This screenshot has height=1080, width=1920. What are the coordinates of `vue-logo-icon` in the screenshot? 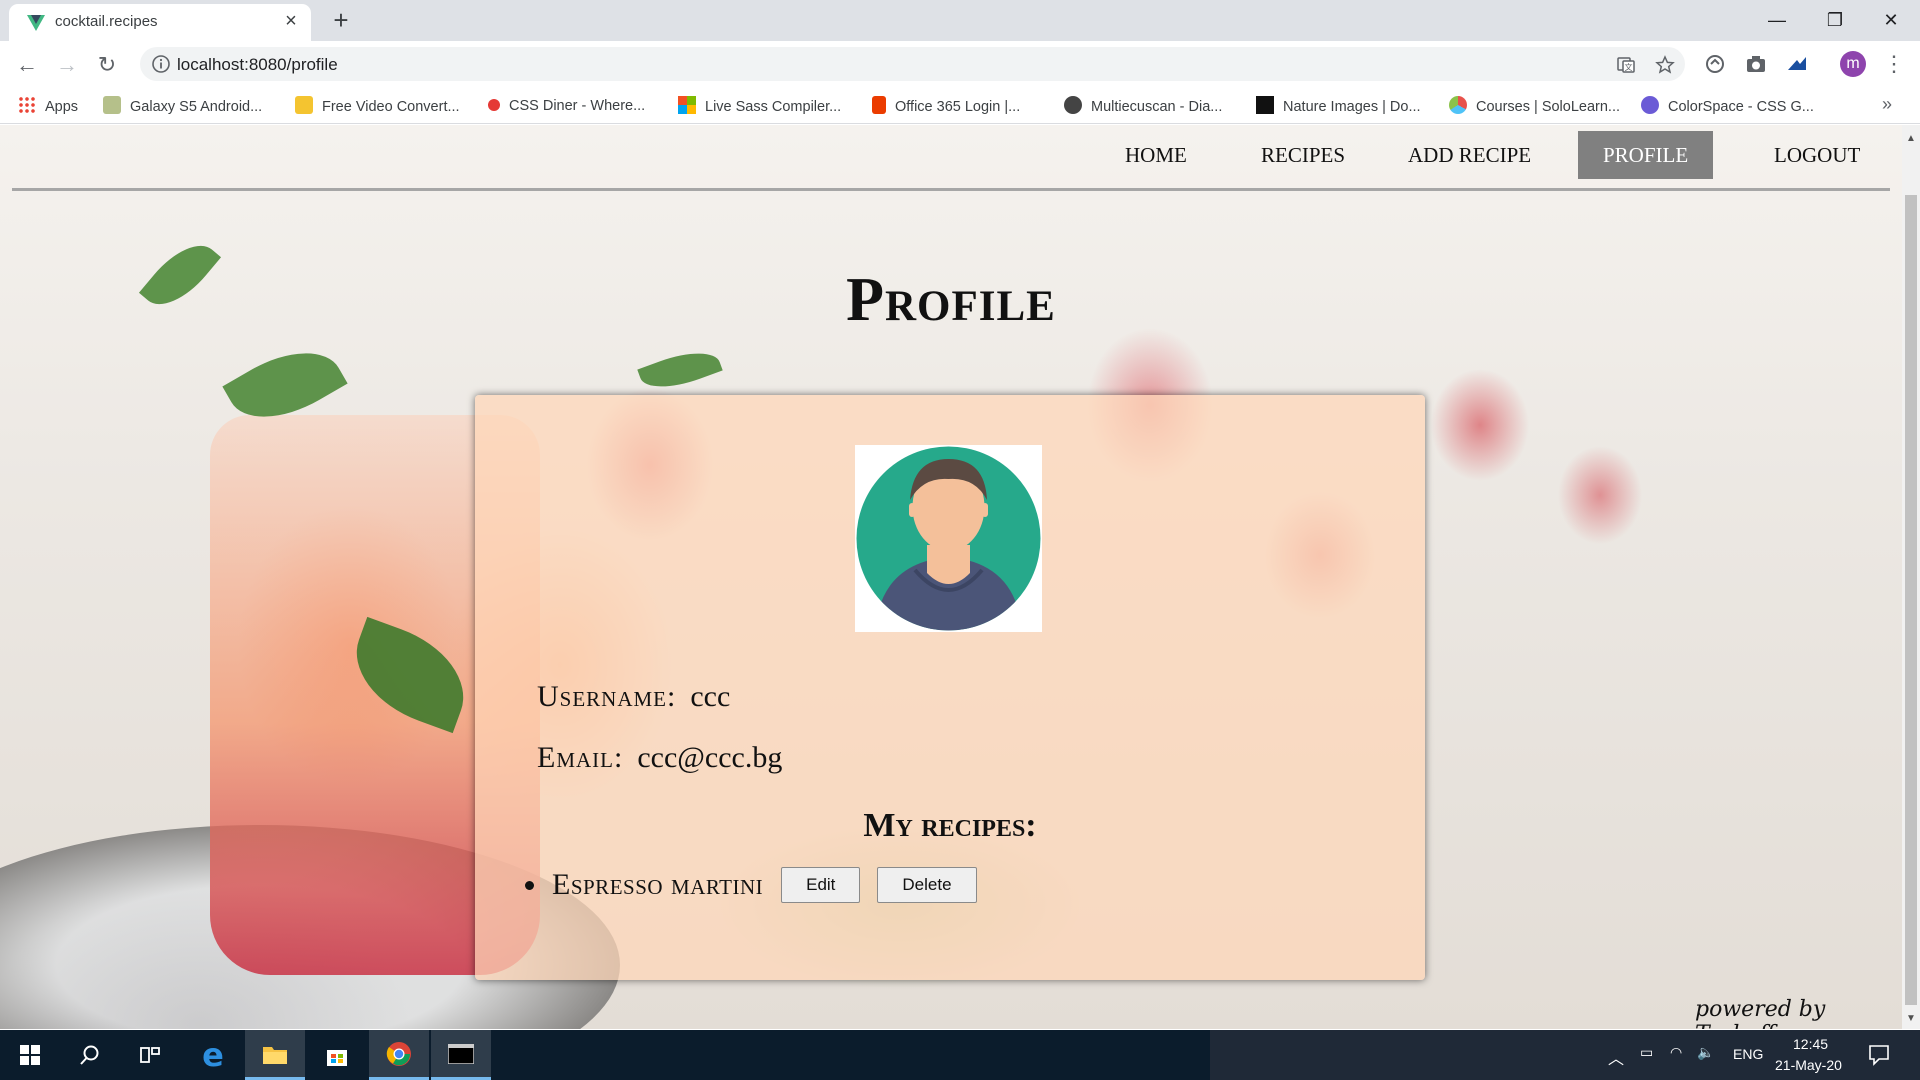 It's located at (36, 23).